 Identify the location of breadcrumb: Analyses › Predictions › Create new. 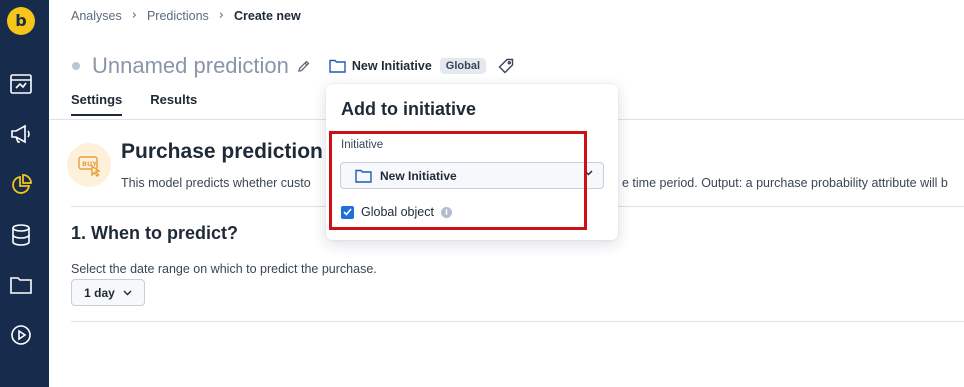
(186, 15).